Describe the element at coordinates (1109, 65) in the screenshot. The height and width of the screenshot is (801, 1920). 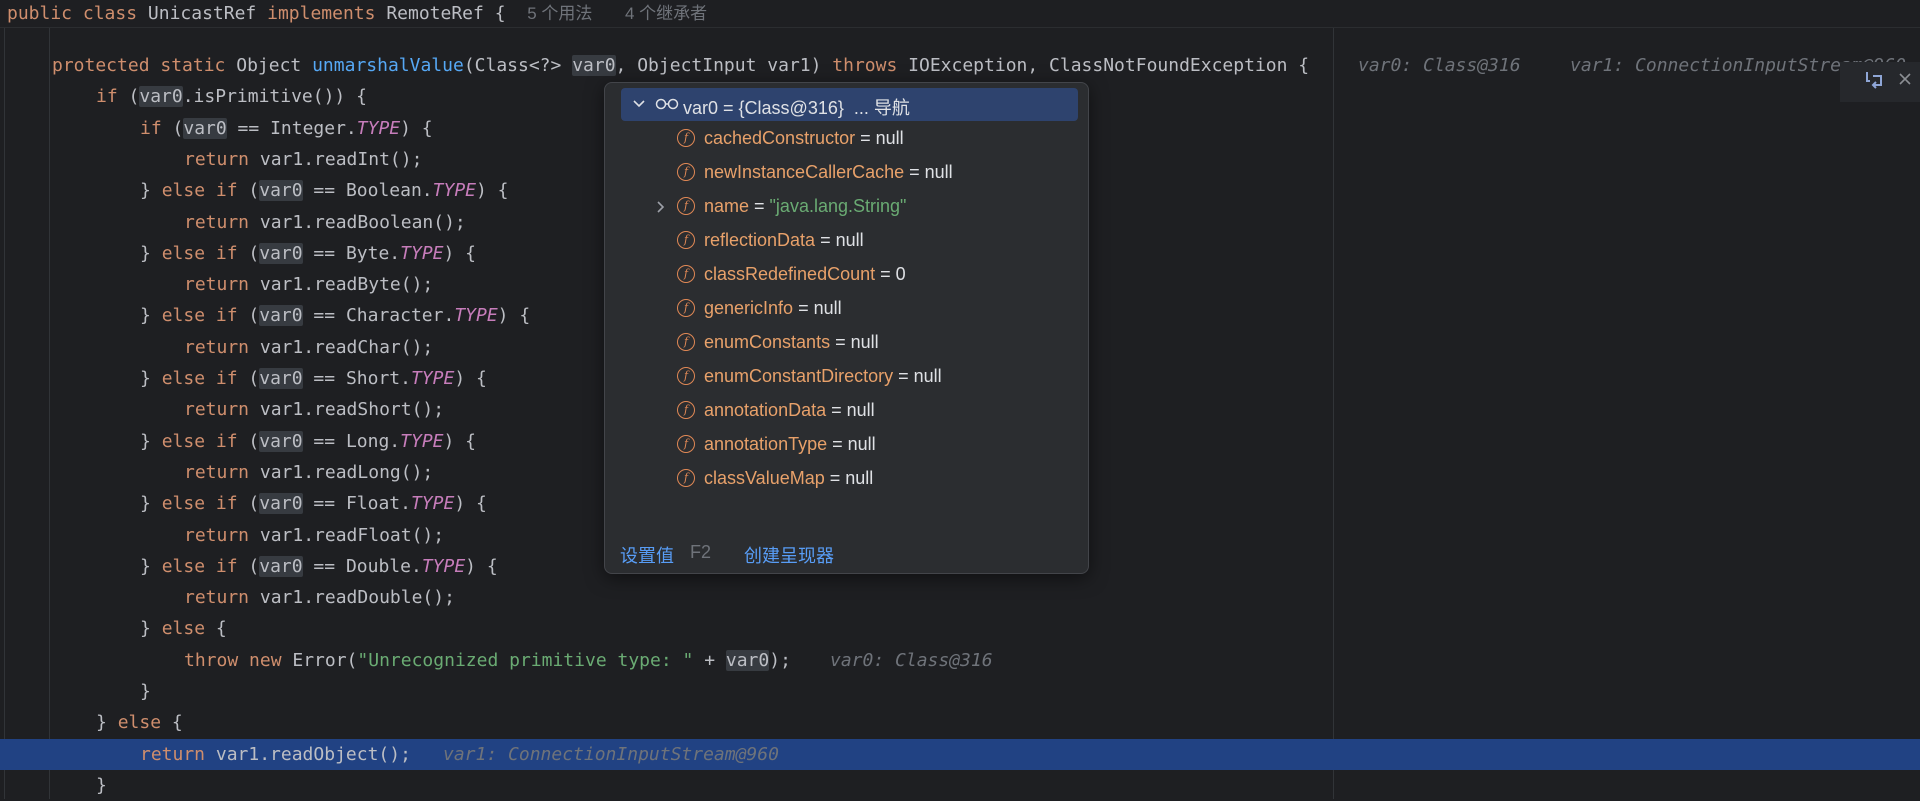
I see `code-token: IOException, ClassNotFoundException {` at that location.